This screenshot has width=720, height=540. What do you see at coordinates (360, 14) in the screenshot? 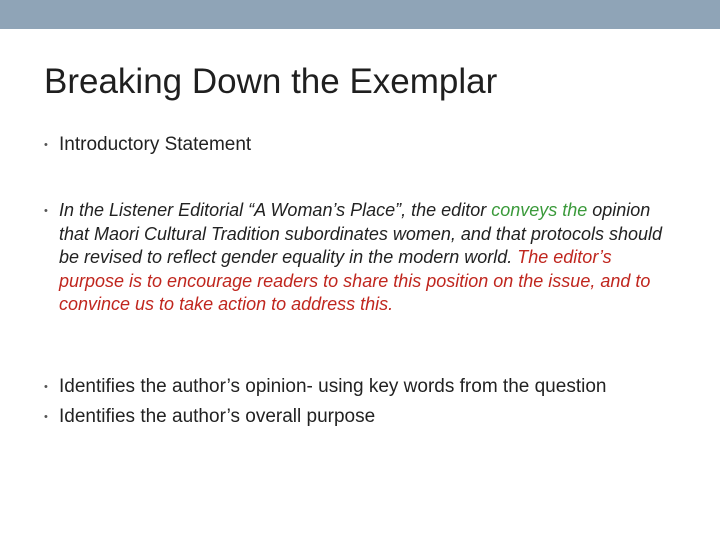
I see `top-accent-bar` at bounding box center [360, 14].